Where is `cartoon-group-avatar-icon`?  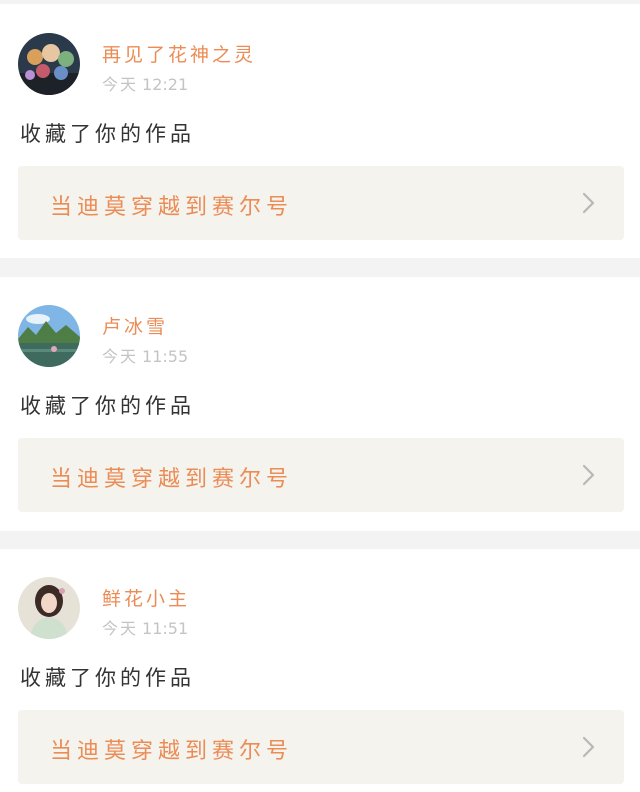
cartoon-group-avatar-icon is located at coordinates (49, 64).